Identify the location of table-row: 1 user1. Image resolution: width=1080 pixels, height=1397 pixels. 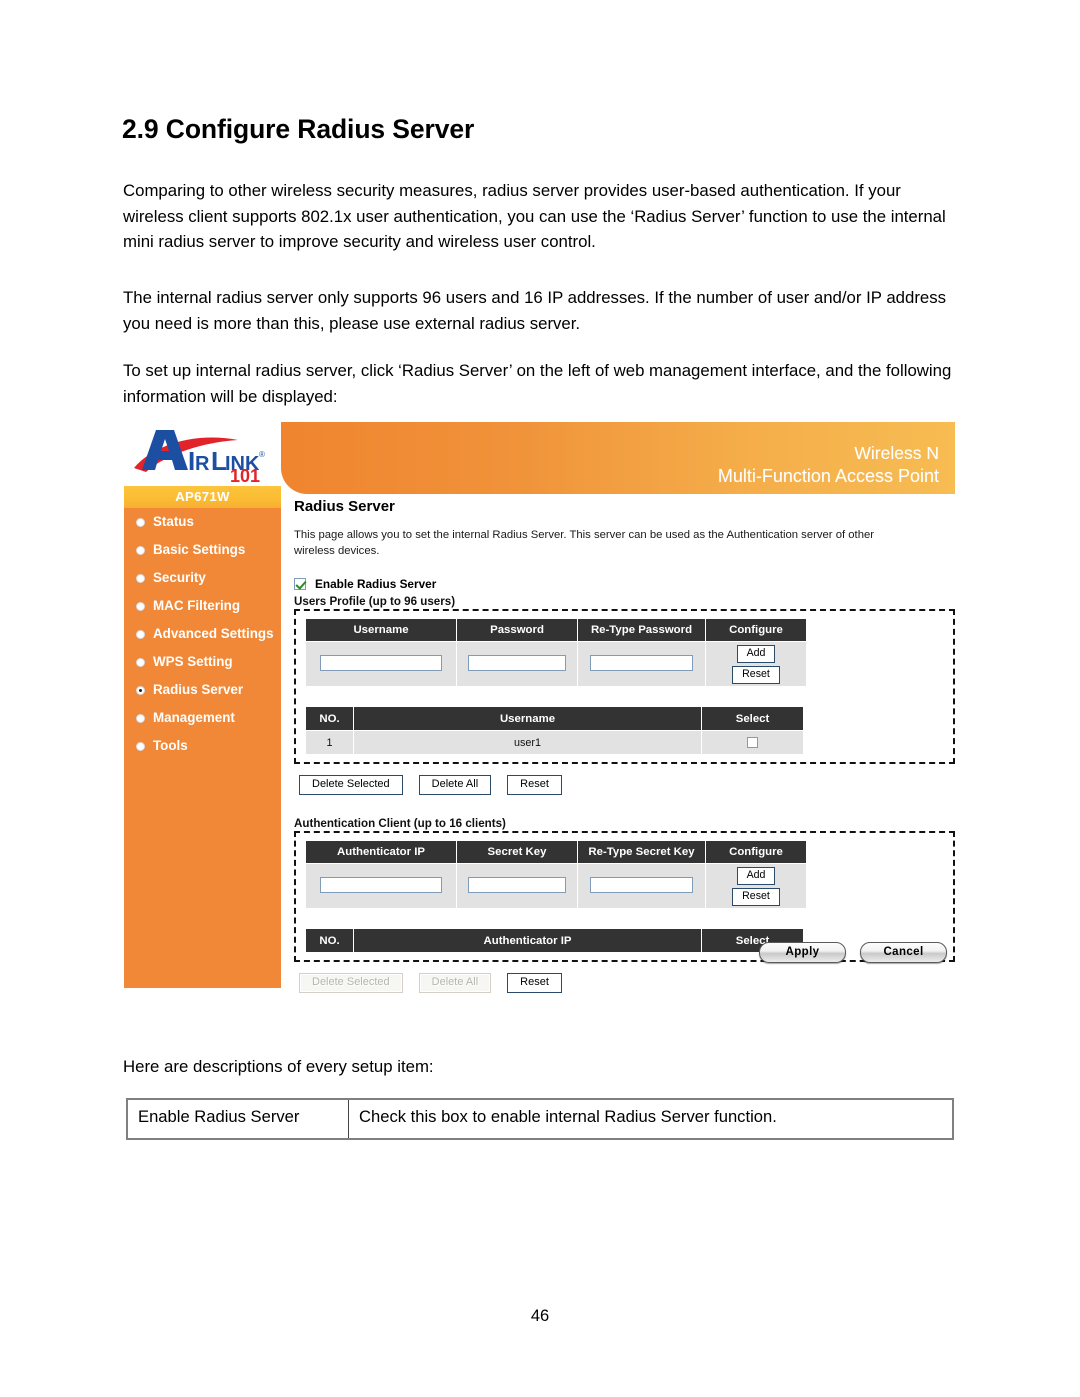
(554, 742).